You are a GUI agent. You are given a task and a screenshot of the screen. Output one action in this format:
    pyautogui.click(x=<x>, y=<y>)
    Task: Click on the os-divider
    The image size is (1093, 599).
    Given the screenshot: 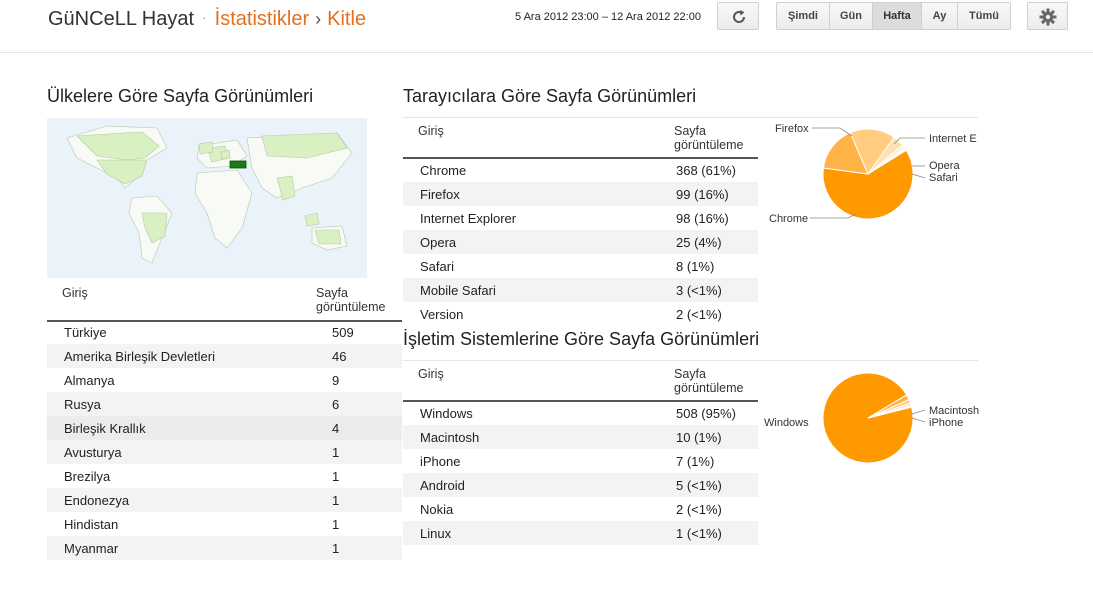 What is the action you would take?
    pyautogui.click(x=690, y=360)
    